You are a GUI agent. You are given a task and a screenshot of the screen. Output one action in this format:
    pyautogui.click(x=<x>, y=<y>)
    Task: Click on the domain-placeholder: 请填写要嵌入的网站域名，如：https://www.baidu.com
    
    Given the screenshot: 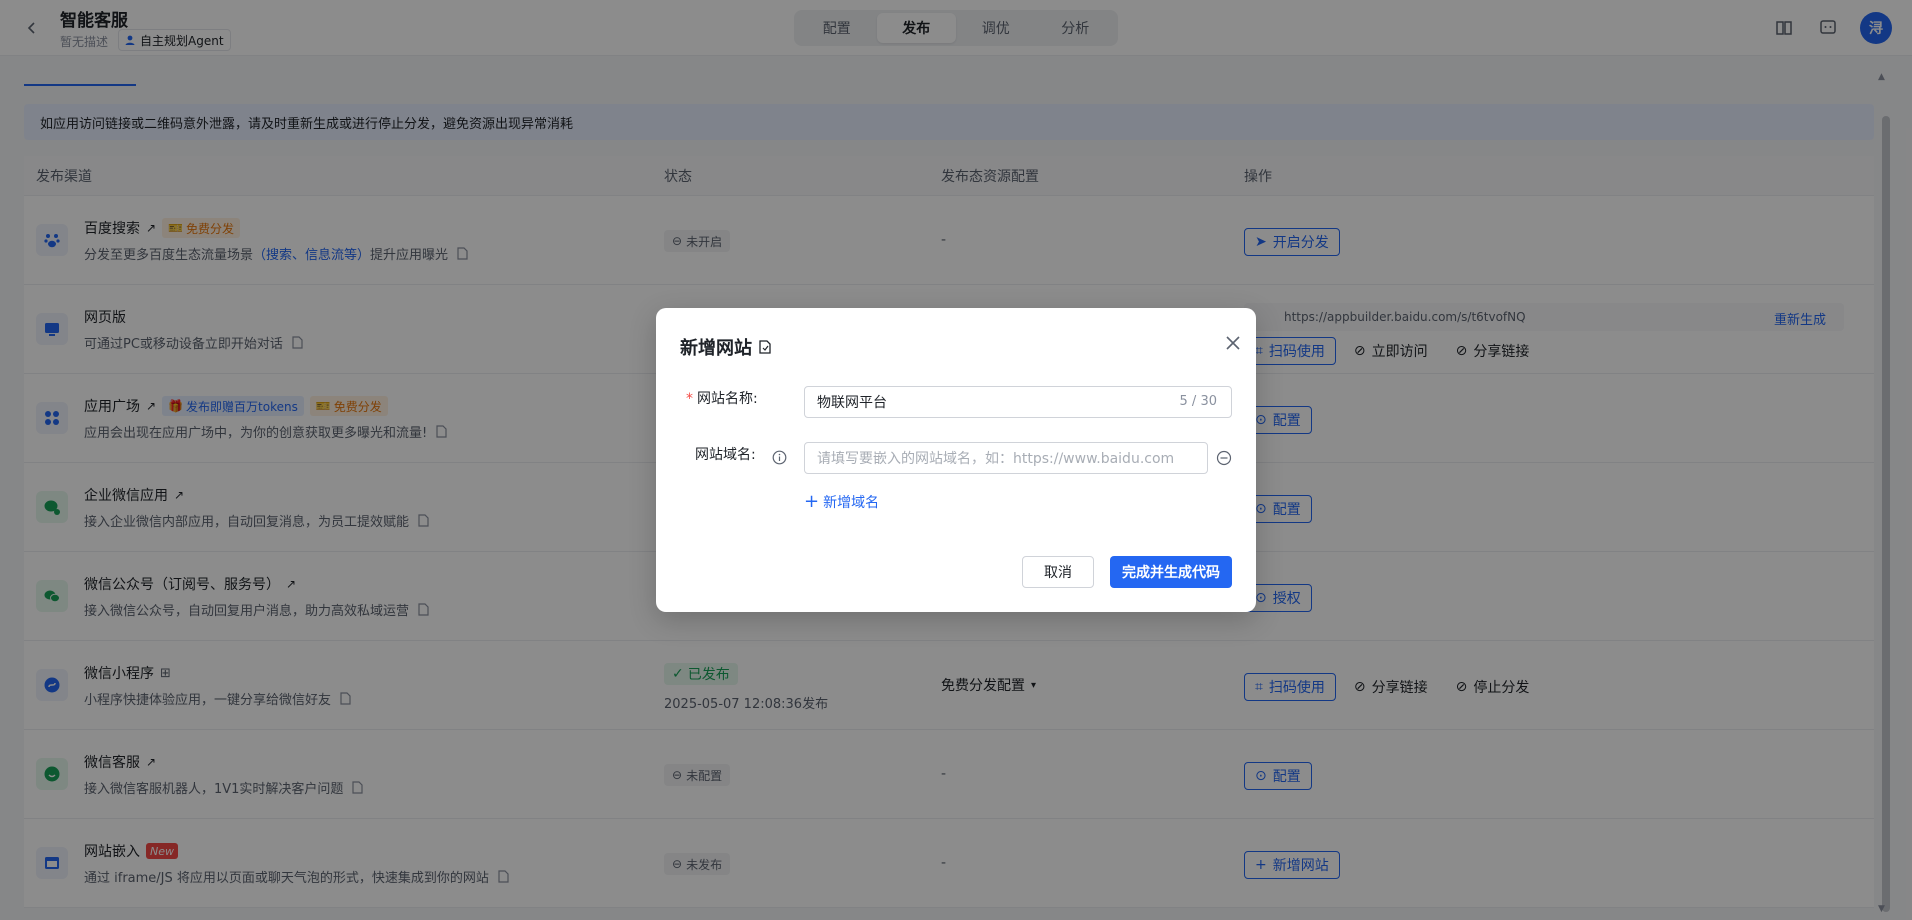 What is the action you would take?
    pyautogui.click(x=996, y=459)
    